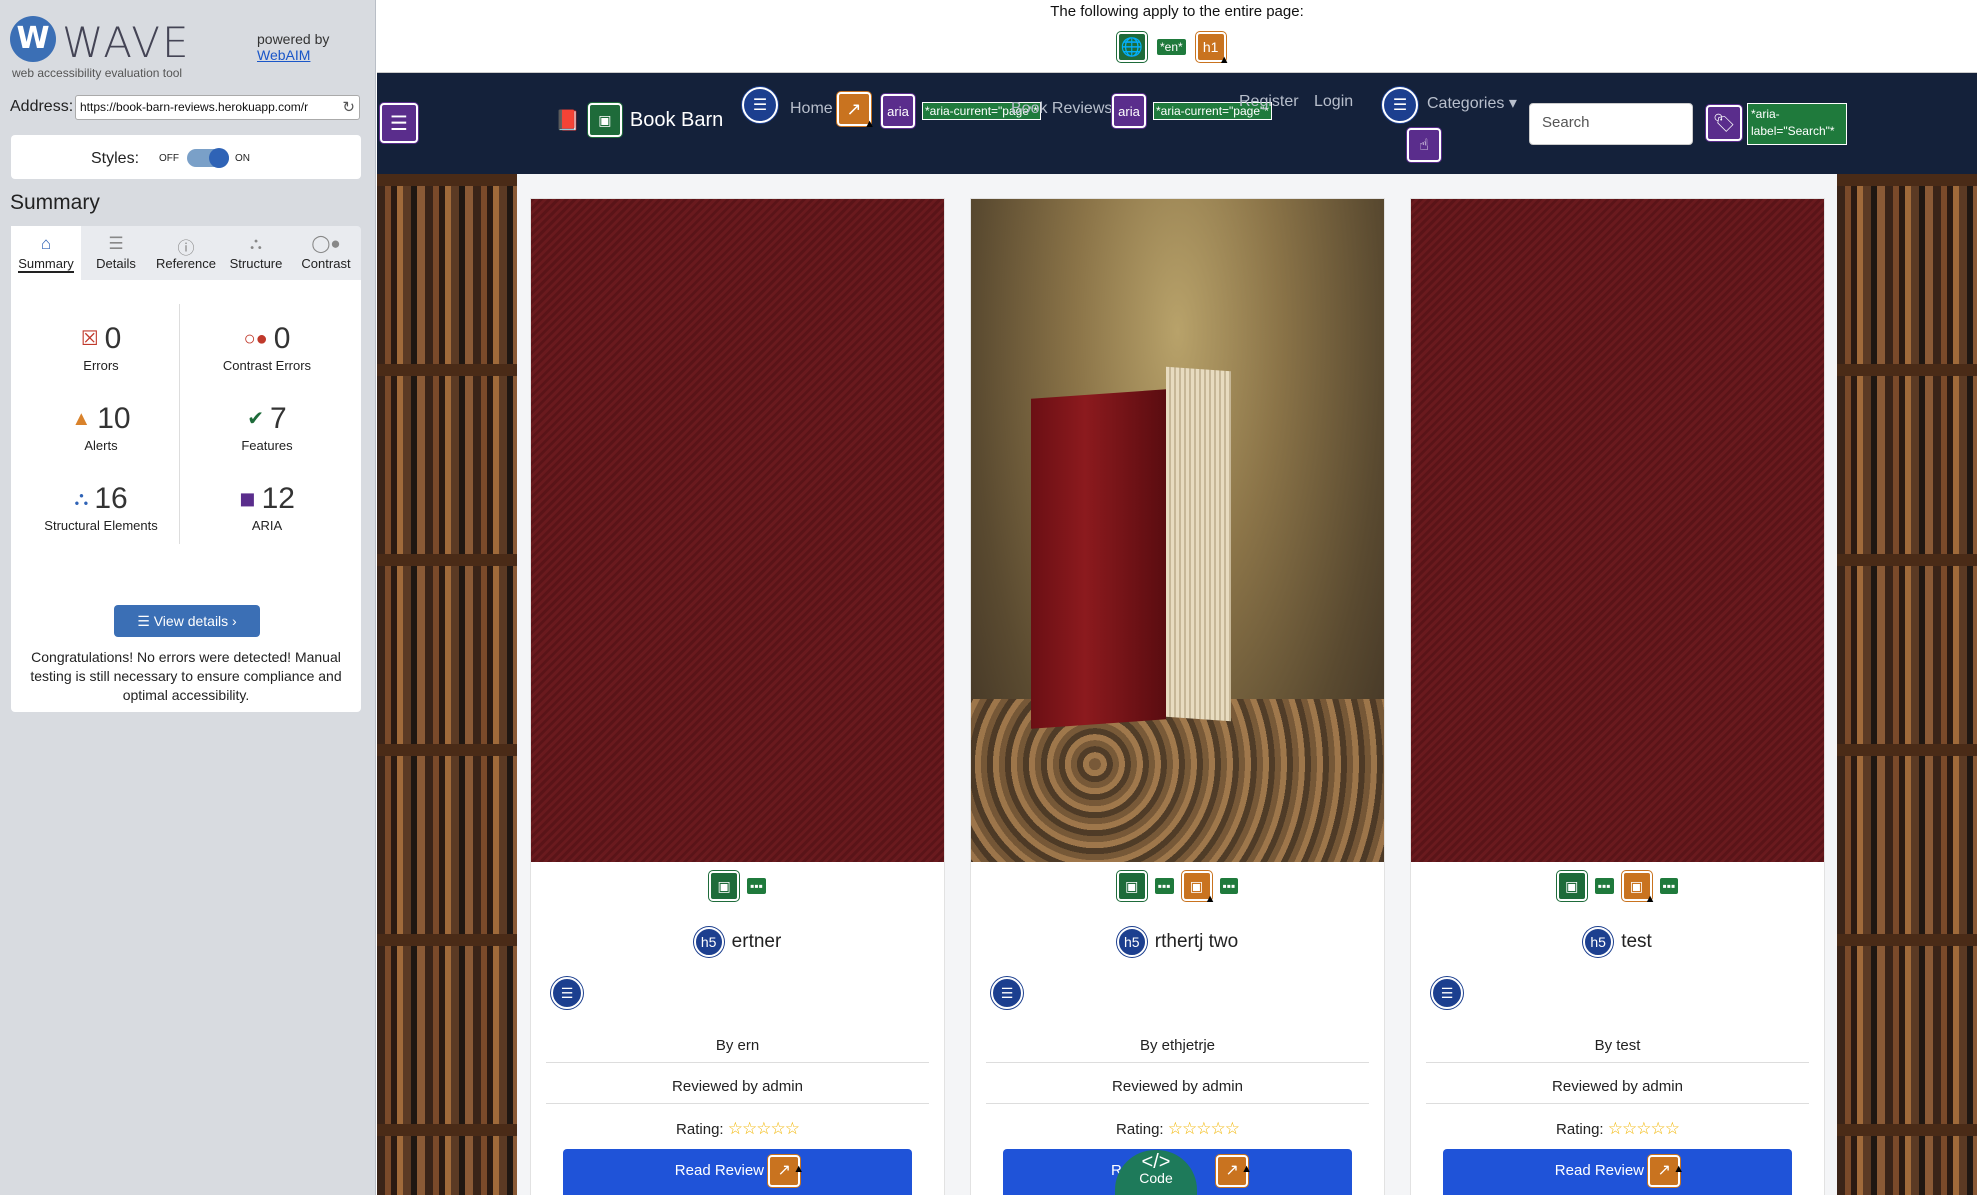 This screenshot has width=1977, height=1195. Describe the element at coordinates (267, 525) in the screenshot. I see `aria-label: ARIA` at that location.